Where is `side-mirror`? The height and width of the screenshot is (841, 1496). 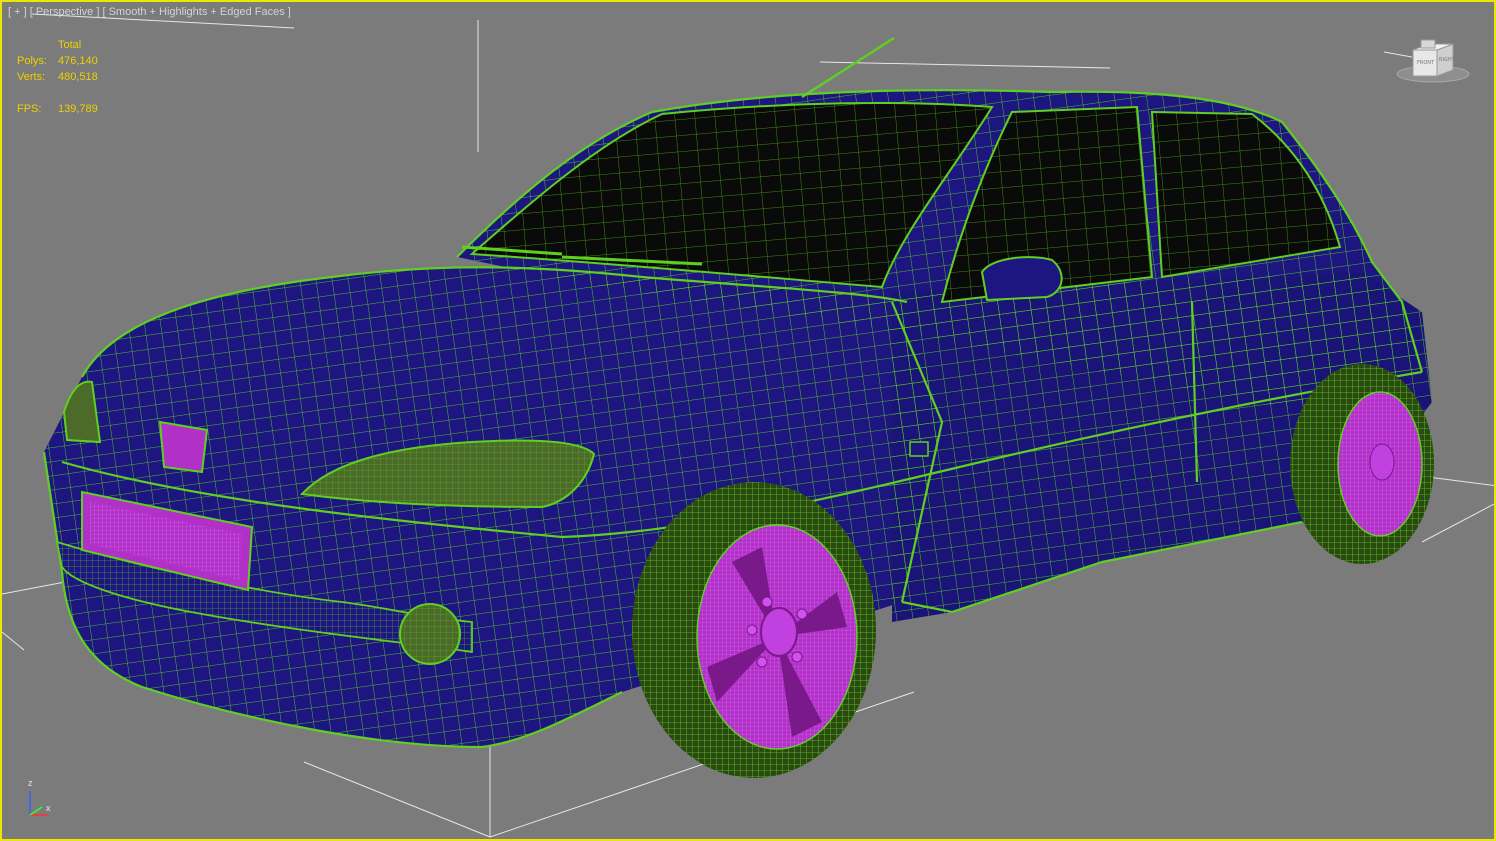
side-mirror is located at coordinates (1021, 279).